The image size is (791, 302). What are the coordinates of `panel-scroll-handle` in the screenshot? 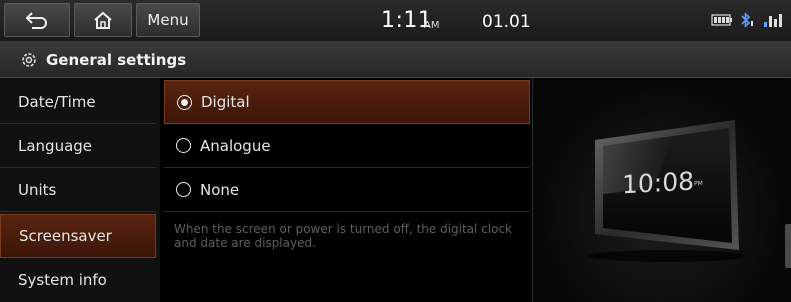 It's located at (788, 246).